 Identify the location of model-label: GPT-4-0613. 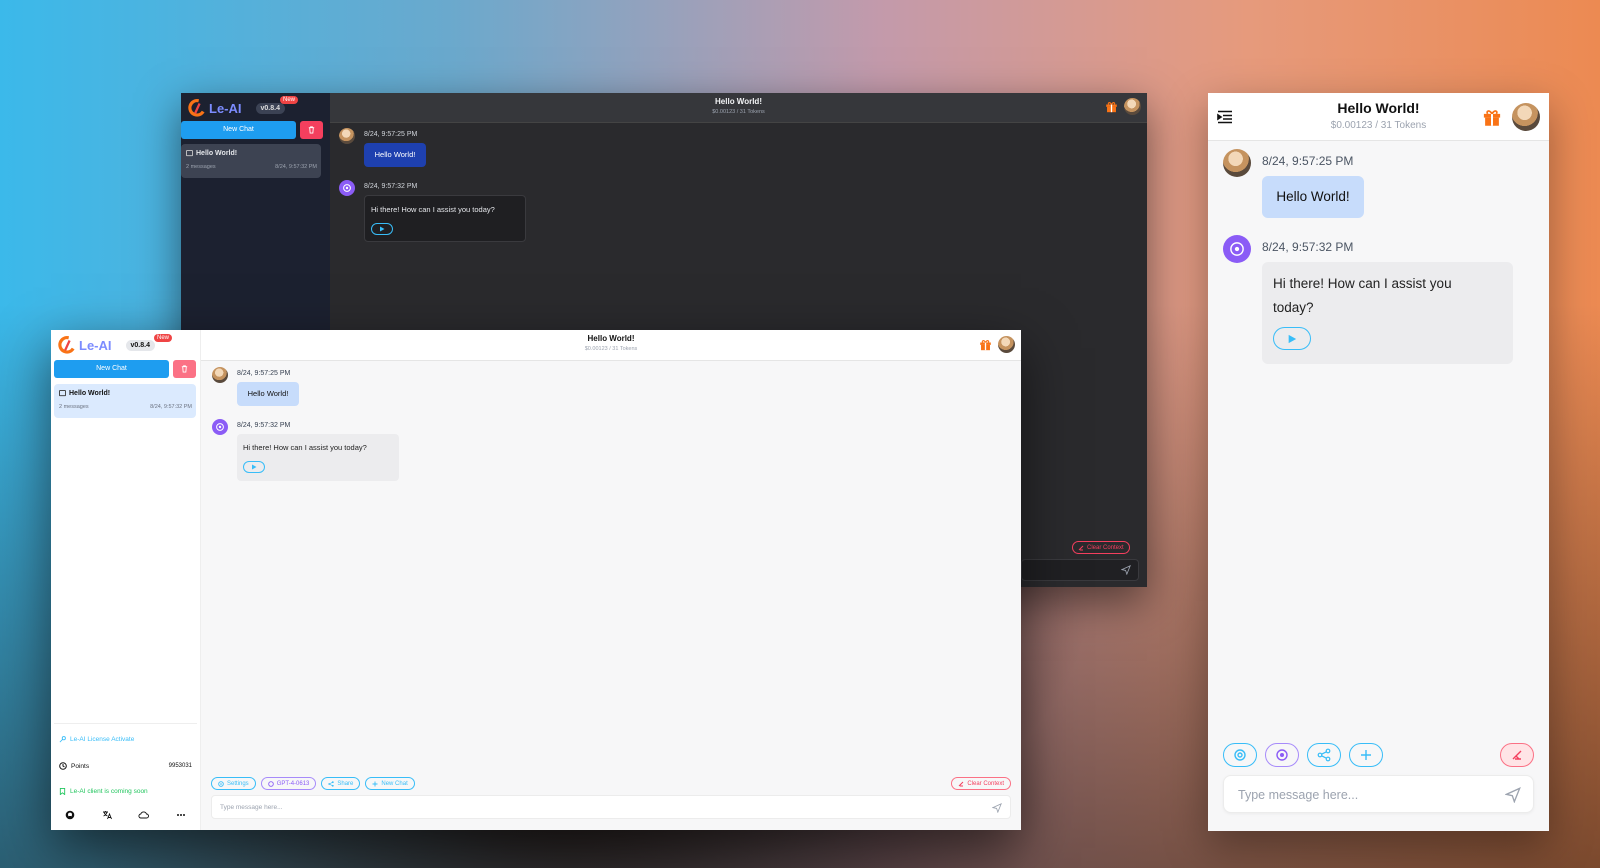
(293, 783).